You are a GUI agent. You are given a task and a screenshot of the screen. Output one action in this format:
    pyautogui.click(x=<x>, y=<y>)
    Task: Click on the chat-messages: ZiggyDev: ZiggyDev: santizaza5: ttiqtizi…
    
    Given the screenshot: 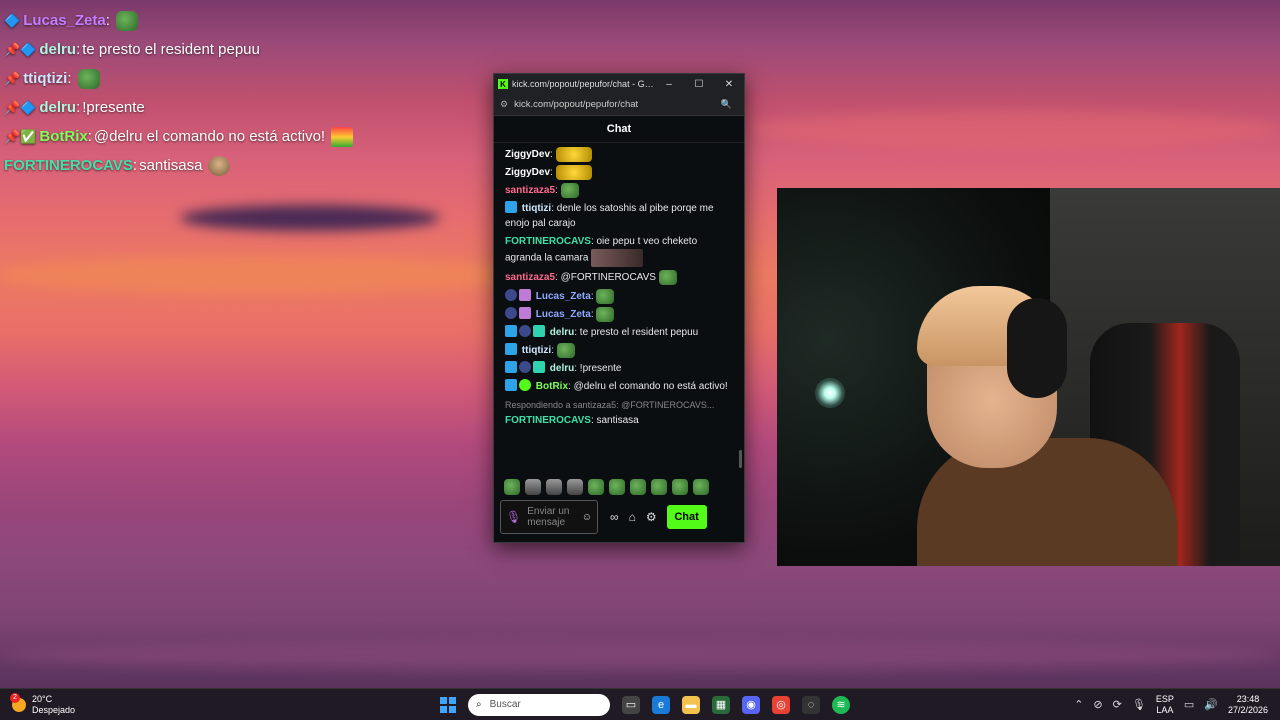 What is the action you would take?
    pyautogui.click(x=619, y=309)
    